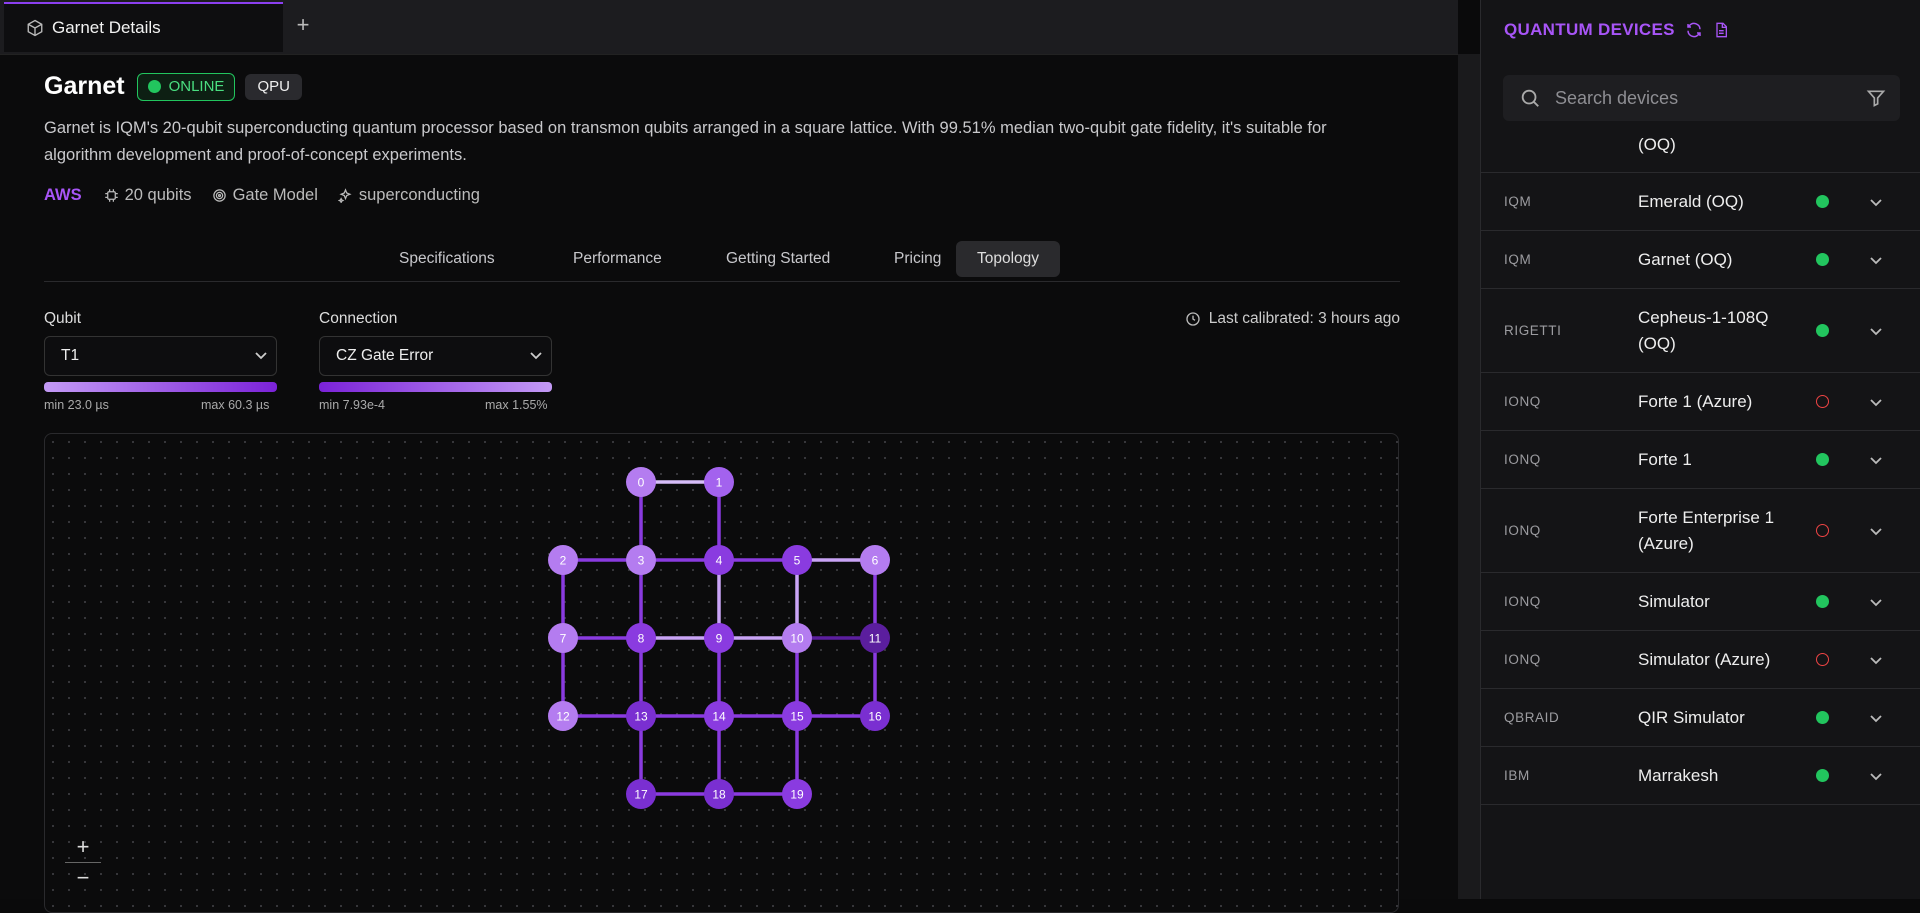  What do you see at coordinates (435, 356) in the screenshot?
I see `connection-select: CZ Gate Error` at bounding box center [435, 356].